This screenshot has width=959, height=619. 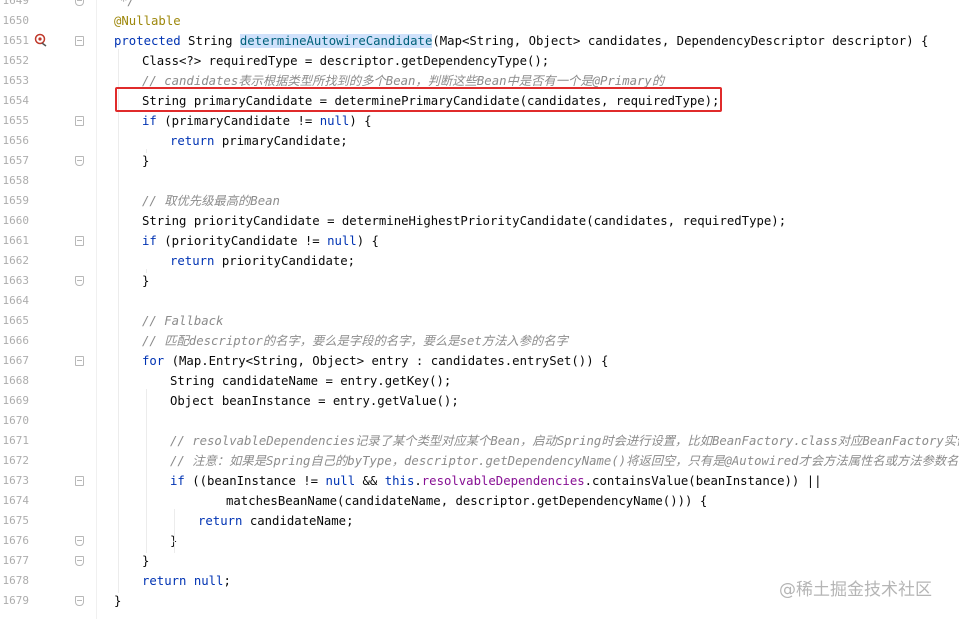 What do you see at coordinates (16, 400) in the screenshot?
I see `line-number: 1669` at bounding box center [16, 400].